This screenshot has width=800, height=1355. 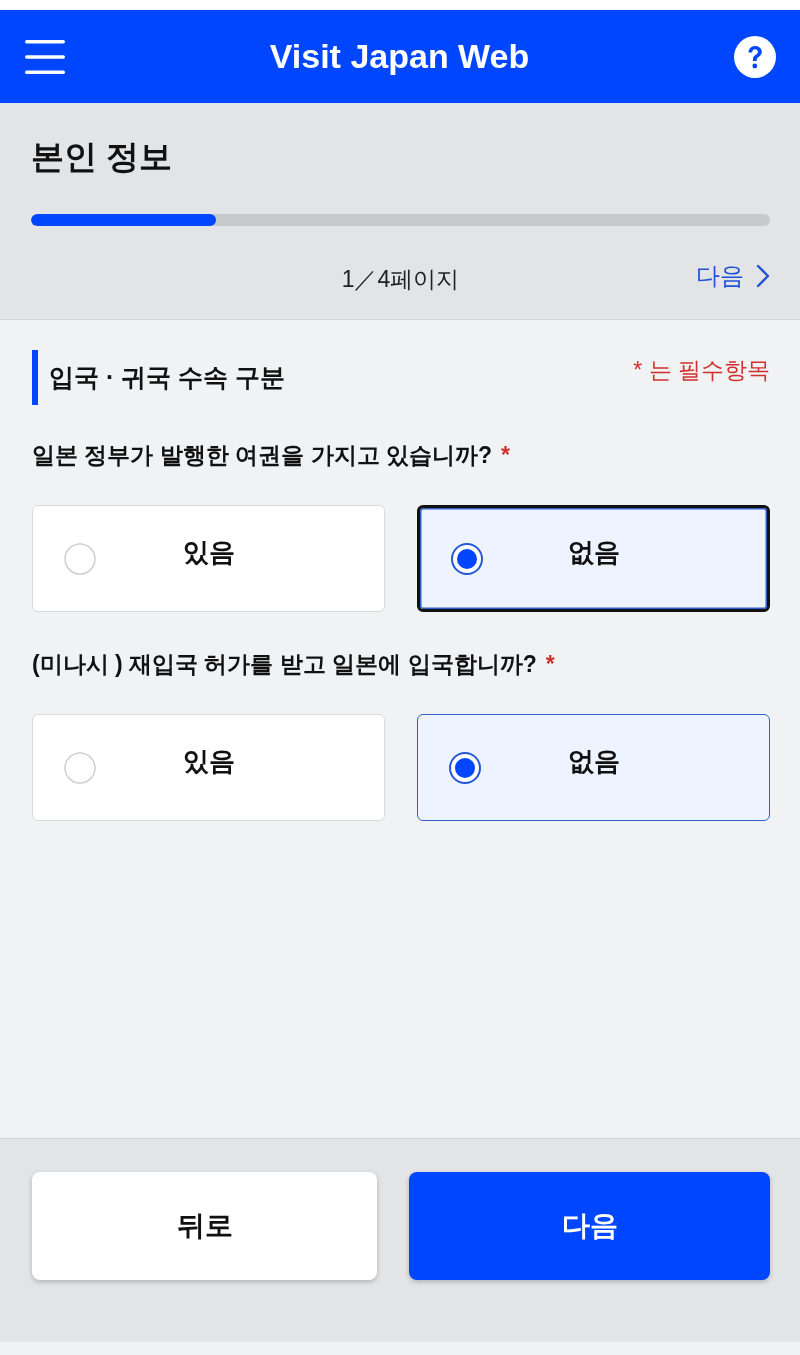 I want to click on help-button, so click(x=755, y=56).